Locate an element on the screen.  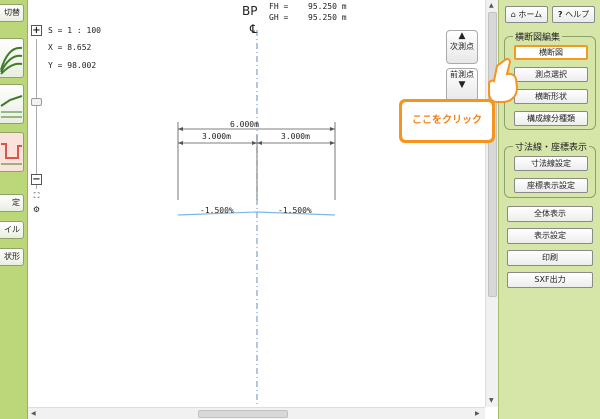
click-here-callout: ここをクリック is located at coordinates (447, 121).